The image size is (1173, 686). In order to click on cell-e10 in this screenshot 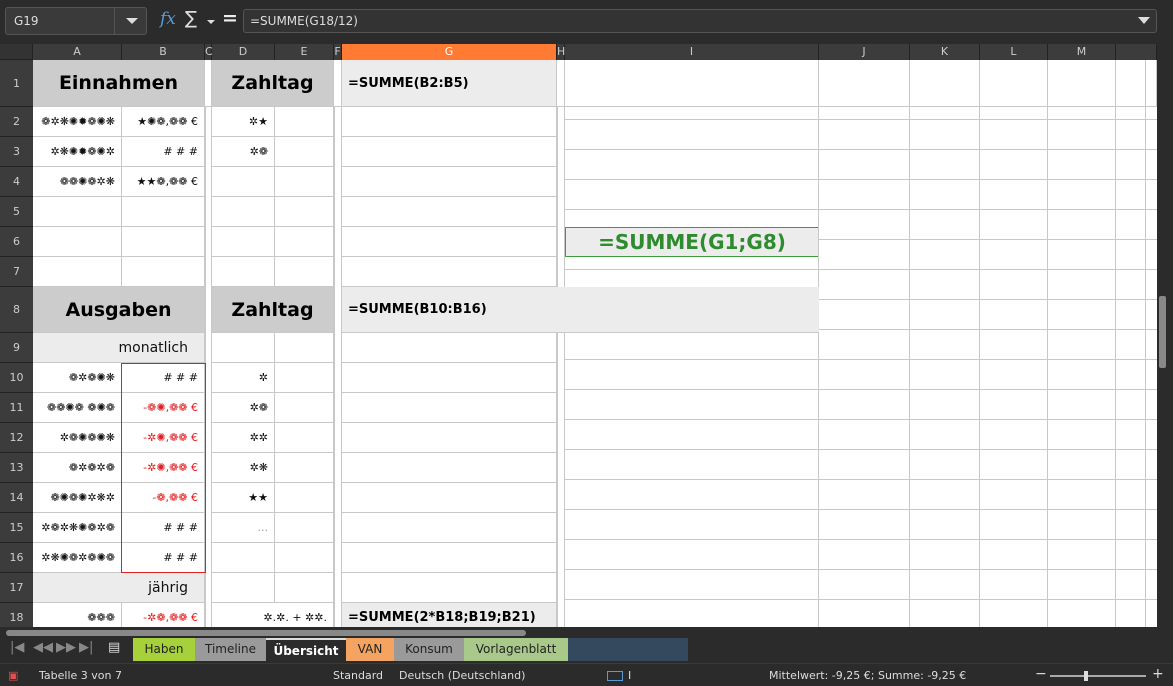, I will do `click(304, 378)`.